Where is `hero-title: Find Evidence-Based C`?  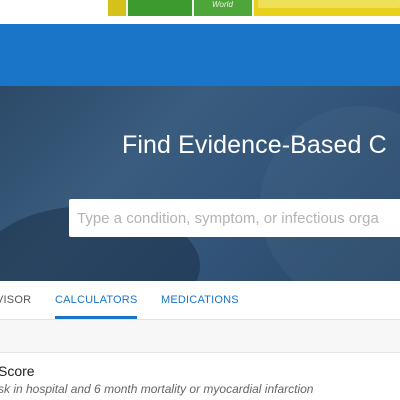
hero-title: Find Evidence-Based C is located at coordinates (254, 145).